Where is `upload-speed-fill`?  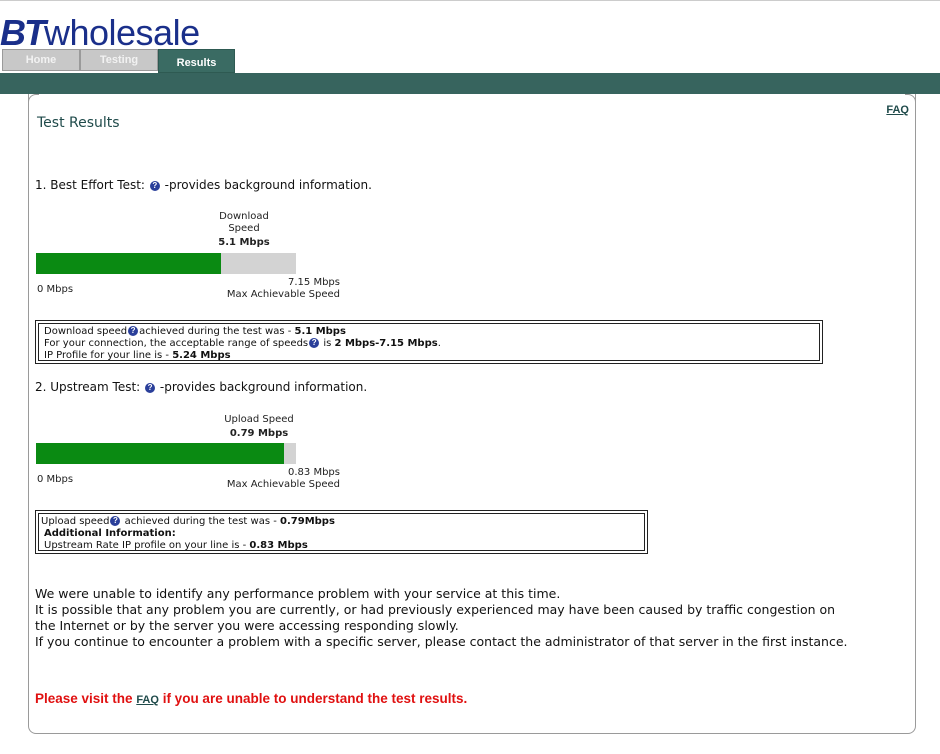
upload-speed-fill is located at coordinates (160, 453).